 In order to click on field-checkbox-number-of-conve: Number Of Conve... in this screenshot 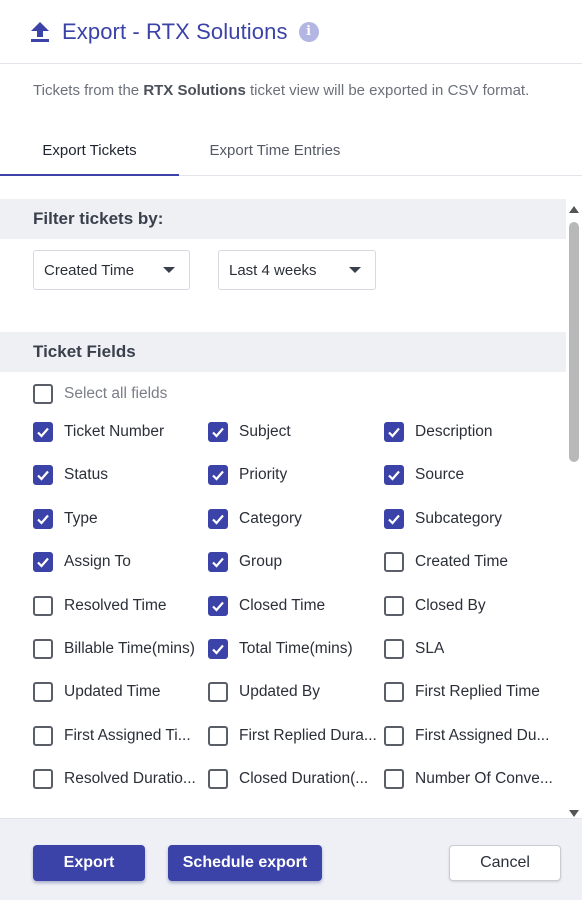, I will do `click(468, 779)`.